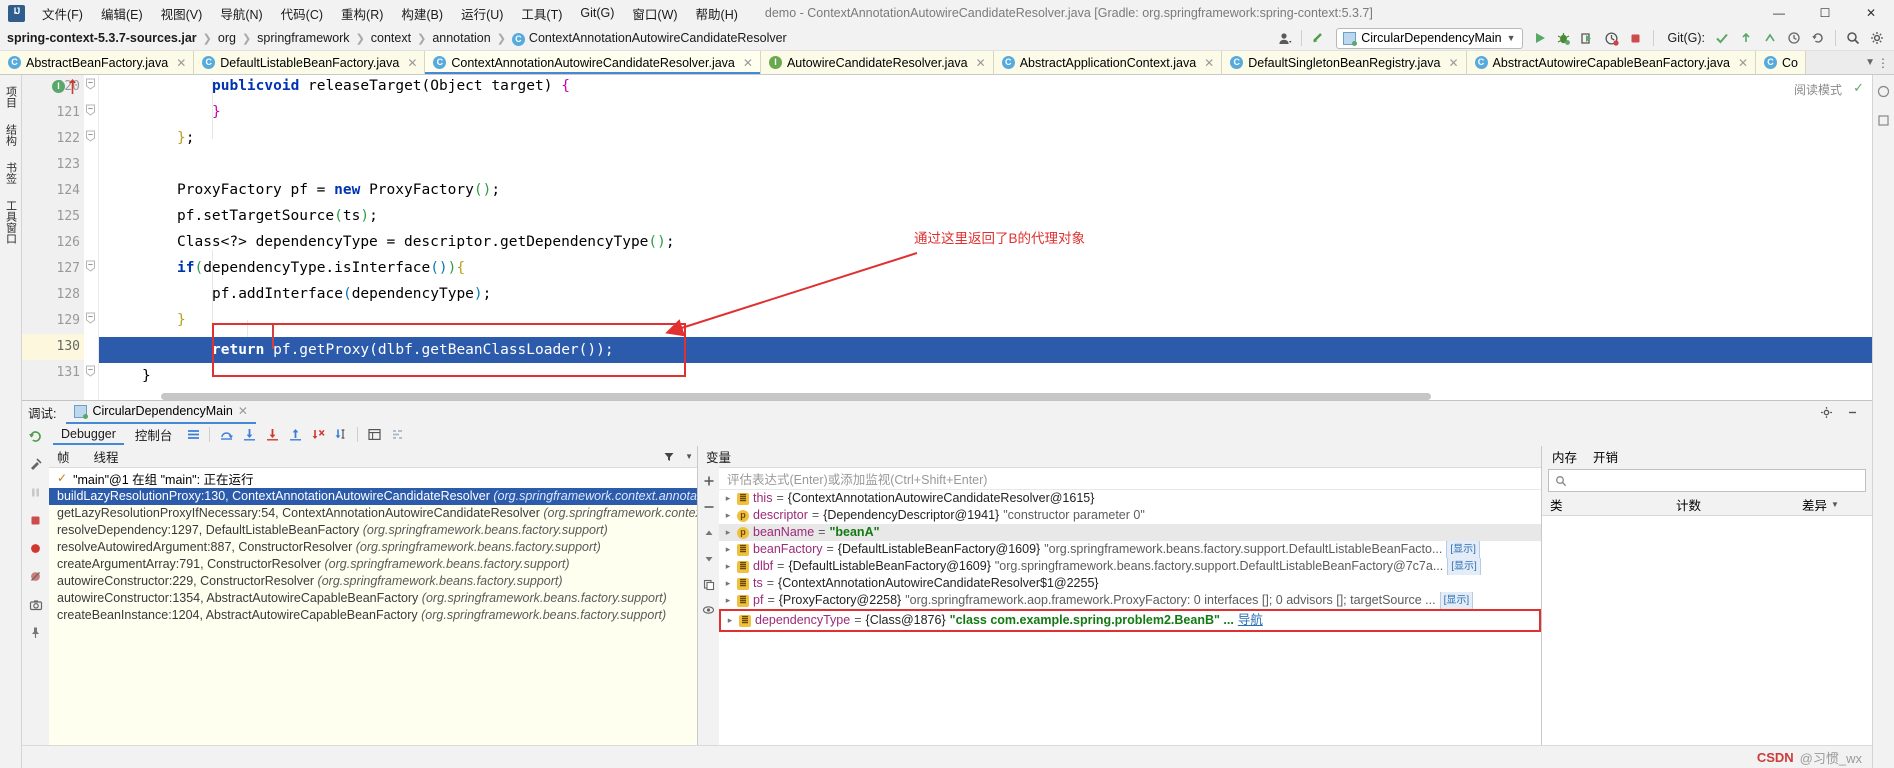 Image resolution: width=1894 pixels, height=768 pixels. I want to click on pause-icon, so click(36, 492).